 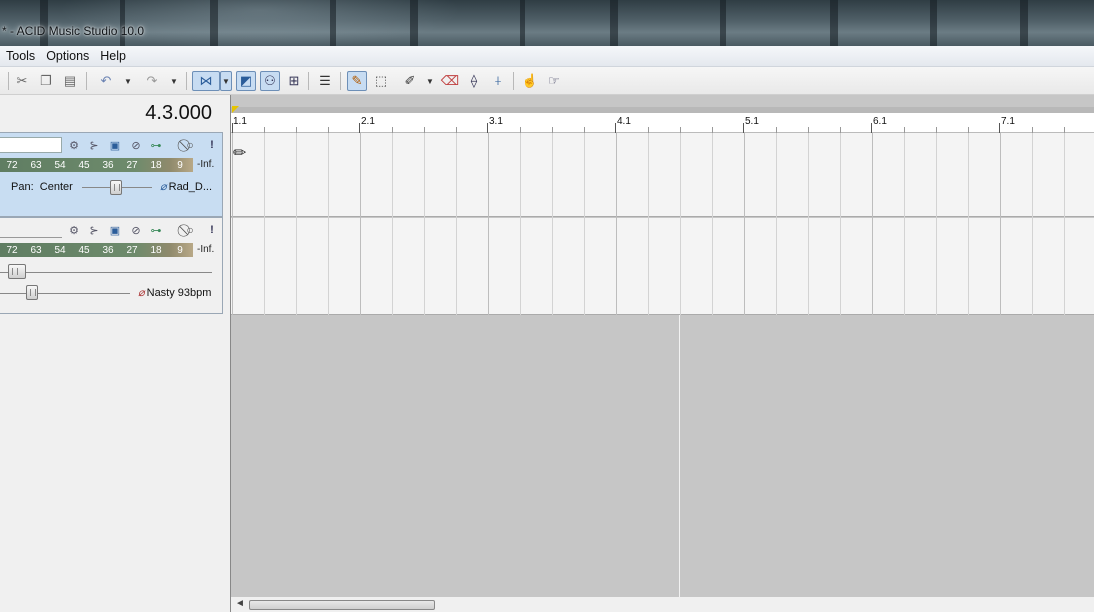 I want to click on meter-tick: 45, so click(x=84, y=250).